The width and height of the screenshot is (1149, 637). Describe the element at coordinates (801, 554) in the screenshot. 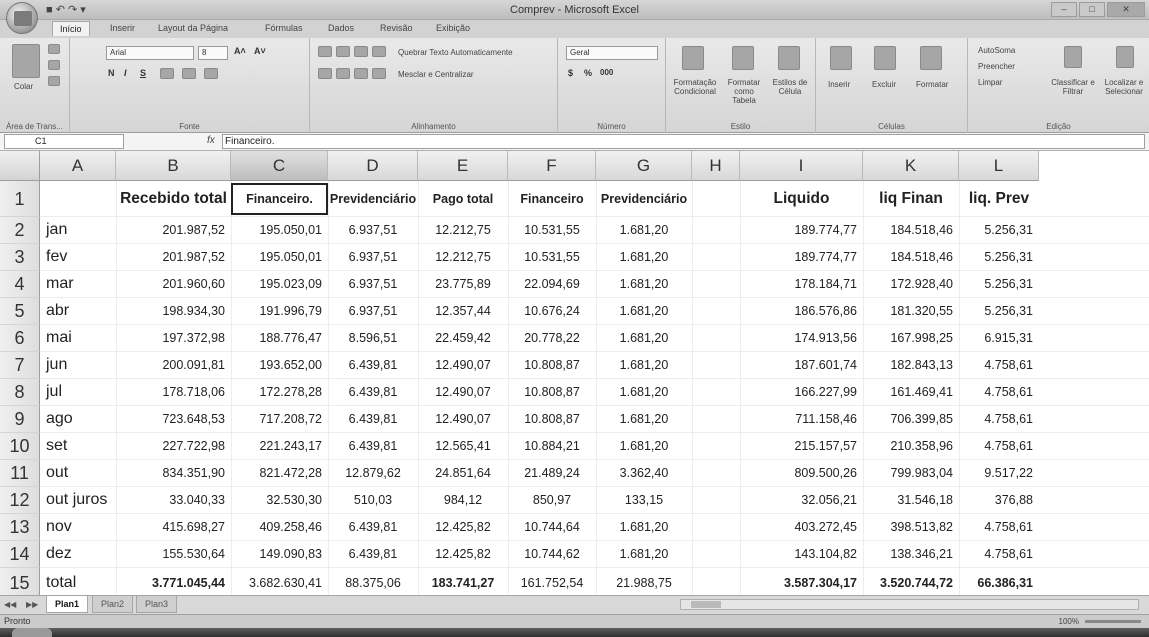

I see `value-cell: 143.104,82` at that location.